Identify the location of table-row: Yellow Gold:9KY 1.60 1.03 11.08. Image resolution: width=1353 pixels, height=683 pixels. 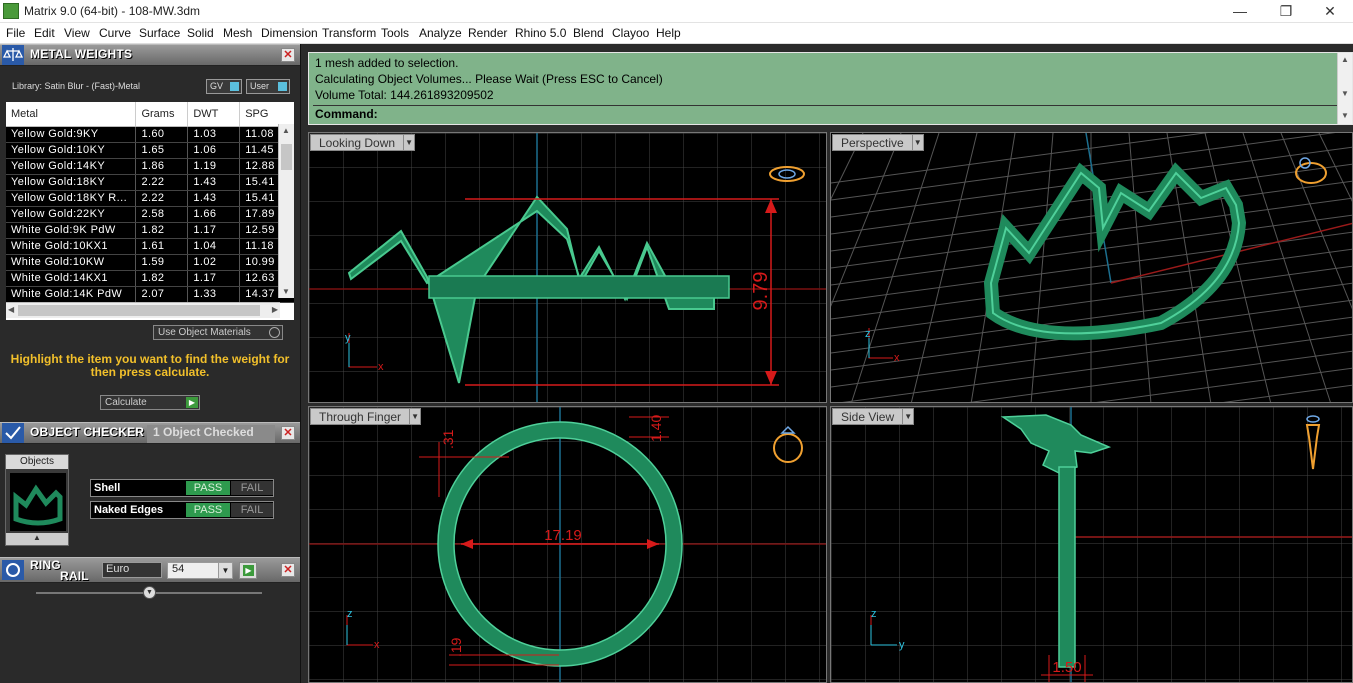
(150, 134).